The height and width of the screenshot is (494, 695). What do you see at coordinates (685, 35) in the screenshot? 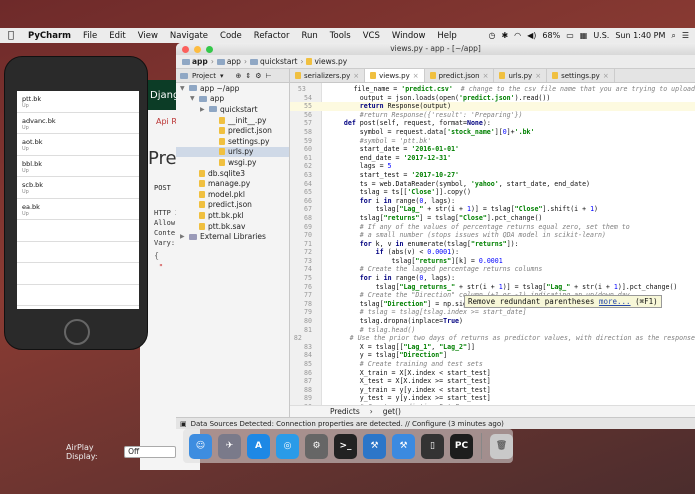
I see `notification-center-icon: ☰` at bounding box center [685, 35].